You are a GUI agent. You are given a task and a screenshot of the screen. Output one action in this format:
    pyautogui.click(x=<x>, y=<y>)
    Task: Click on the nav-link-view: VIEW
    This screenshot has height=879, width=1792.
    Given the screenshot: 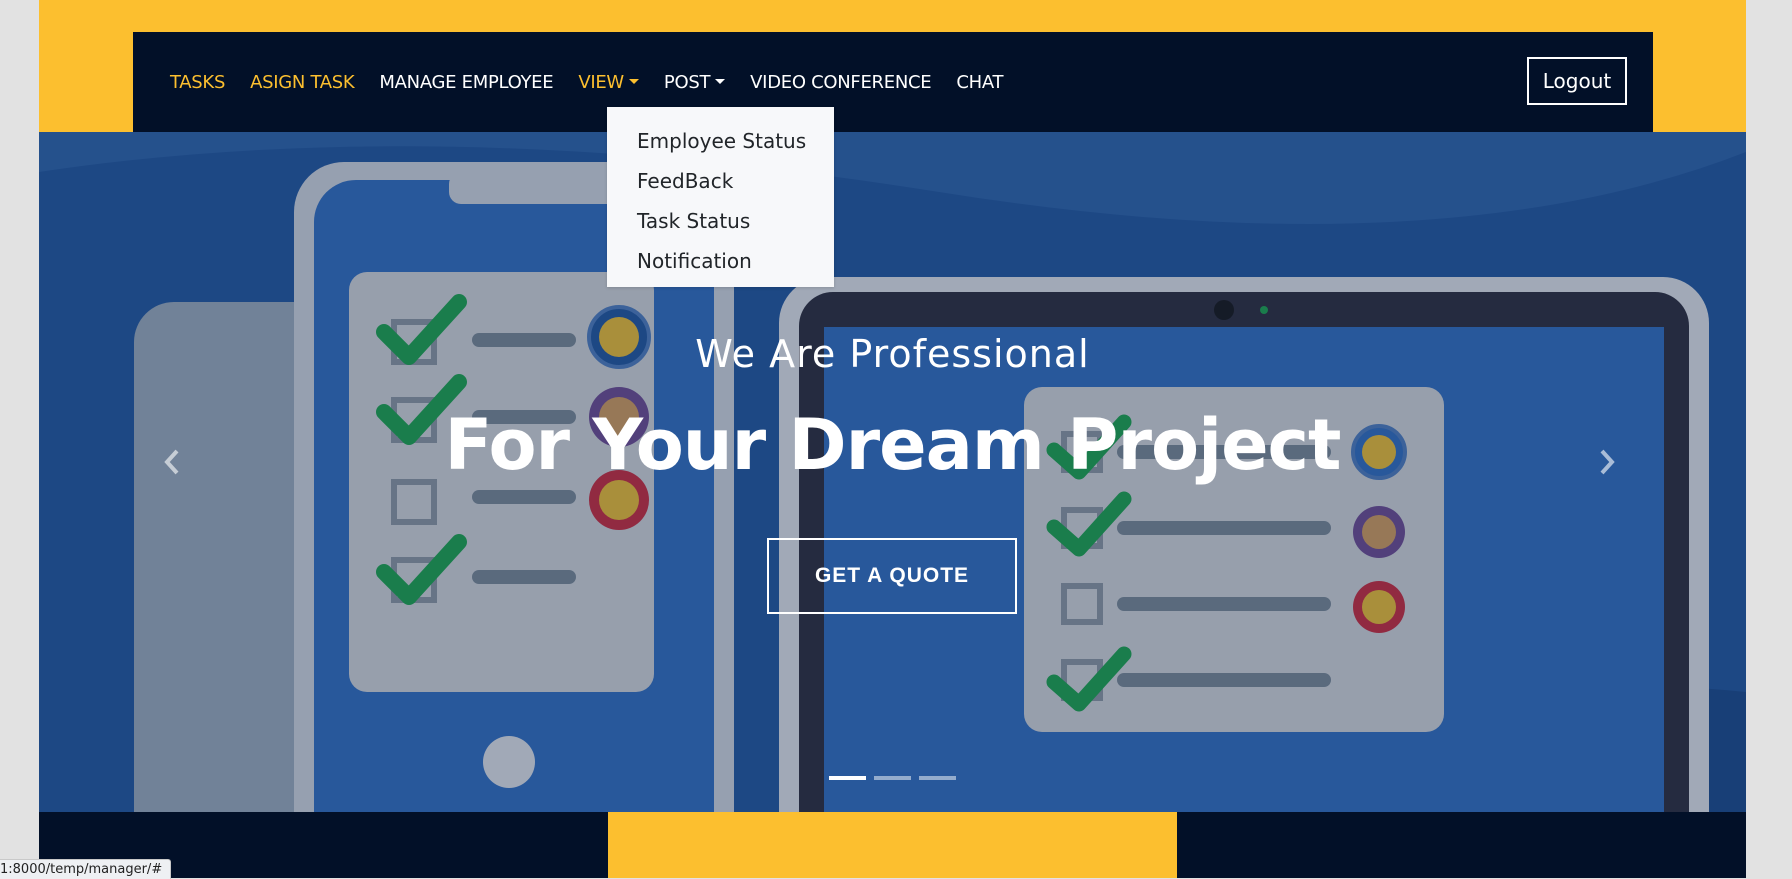 What is the action you would take?
    pyautogui.click(x=608, y=82)
    